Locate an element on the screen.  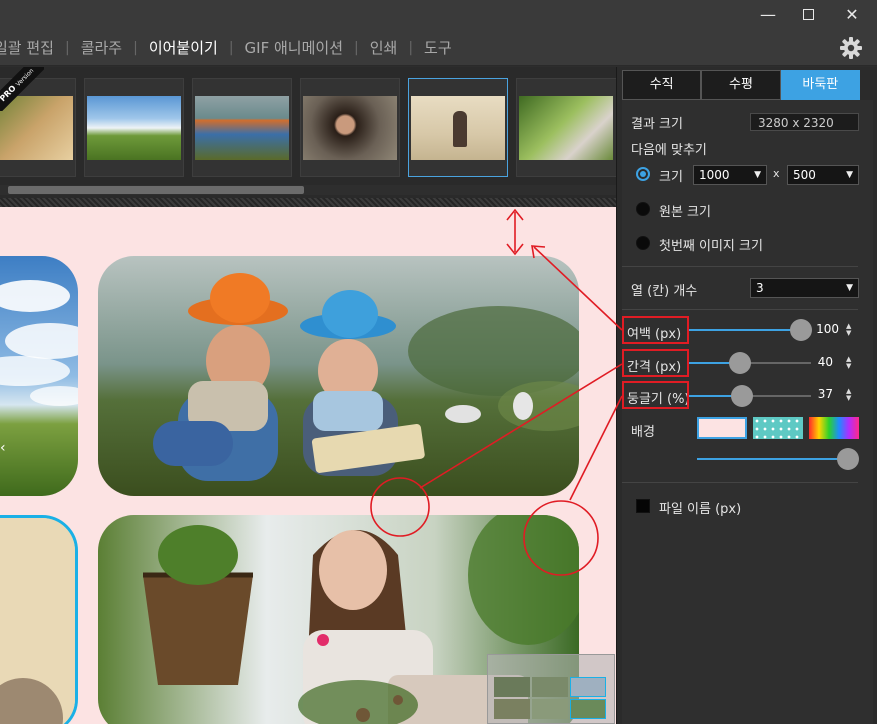
background-pattern-swatch is located at coordinates (778, 428).